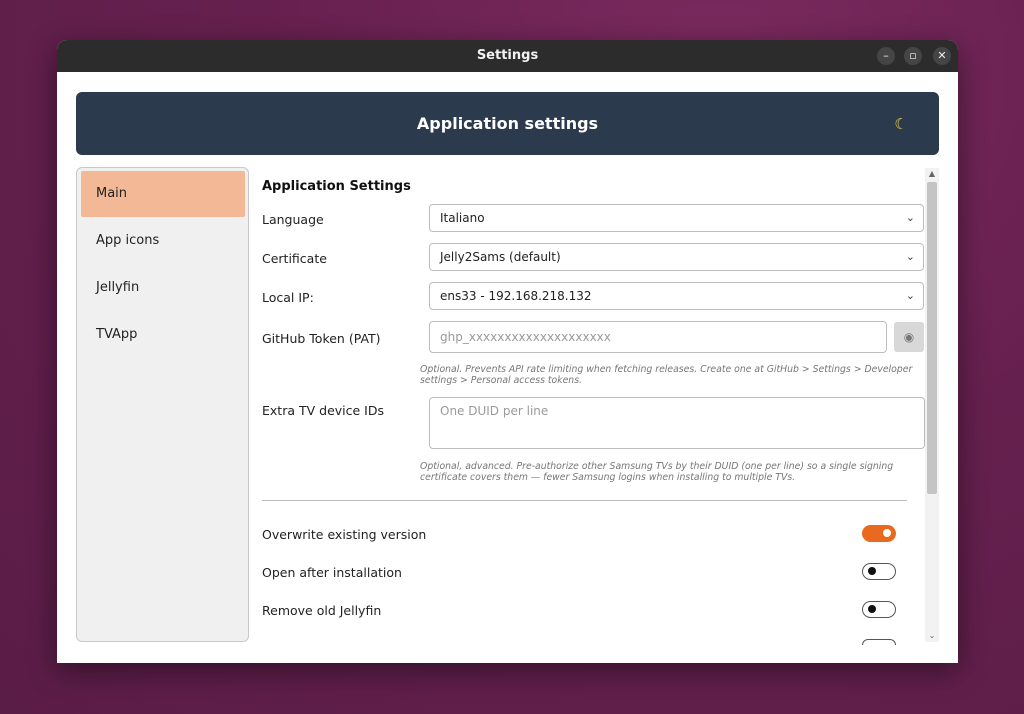 The image size is (1024, 714). What do you see at coordinates (500, 257) in the screenshot?
I see `certificate-value: Jelly2Sams (default)` at bounding box center [500, 257].